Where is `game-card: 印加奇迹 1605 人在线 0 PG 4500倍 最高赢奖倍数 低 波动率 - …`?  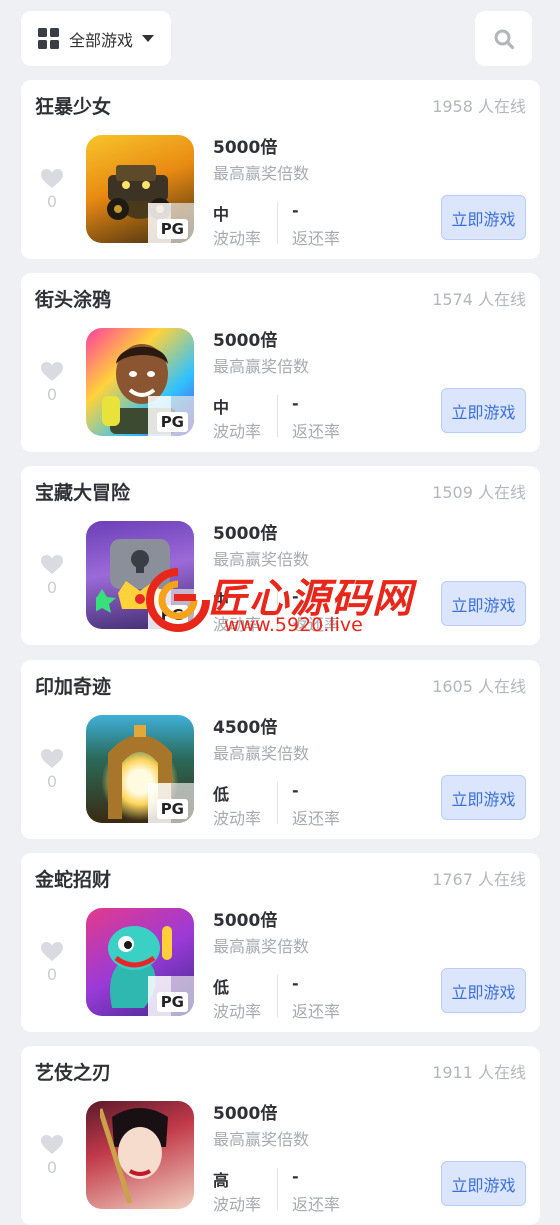 game-card: 印加奇迹 1605 人在线 0 PG 4500倍 最高赢奖倍数 低 波动率 - … is located at coordinates (280, 749).